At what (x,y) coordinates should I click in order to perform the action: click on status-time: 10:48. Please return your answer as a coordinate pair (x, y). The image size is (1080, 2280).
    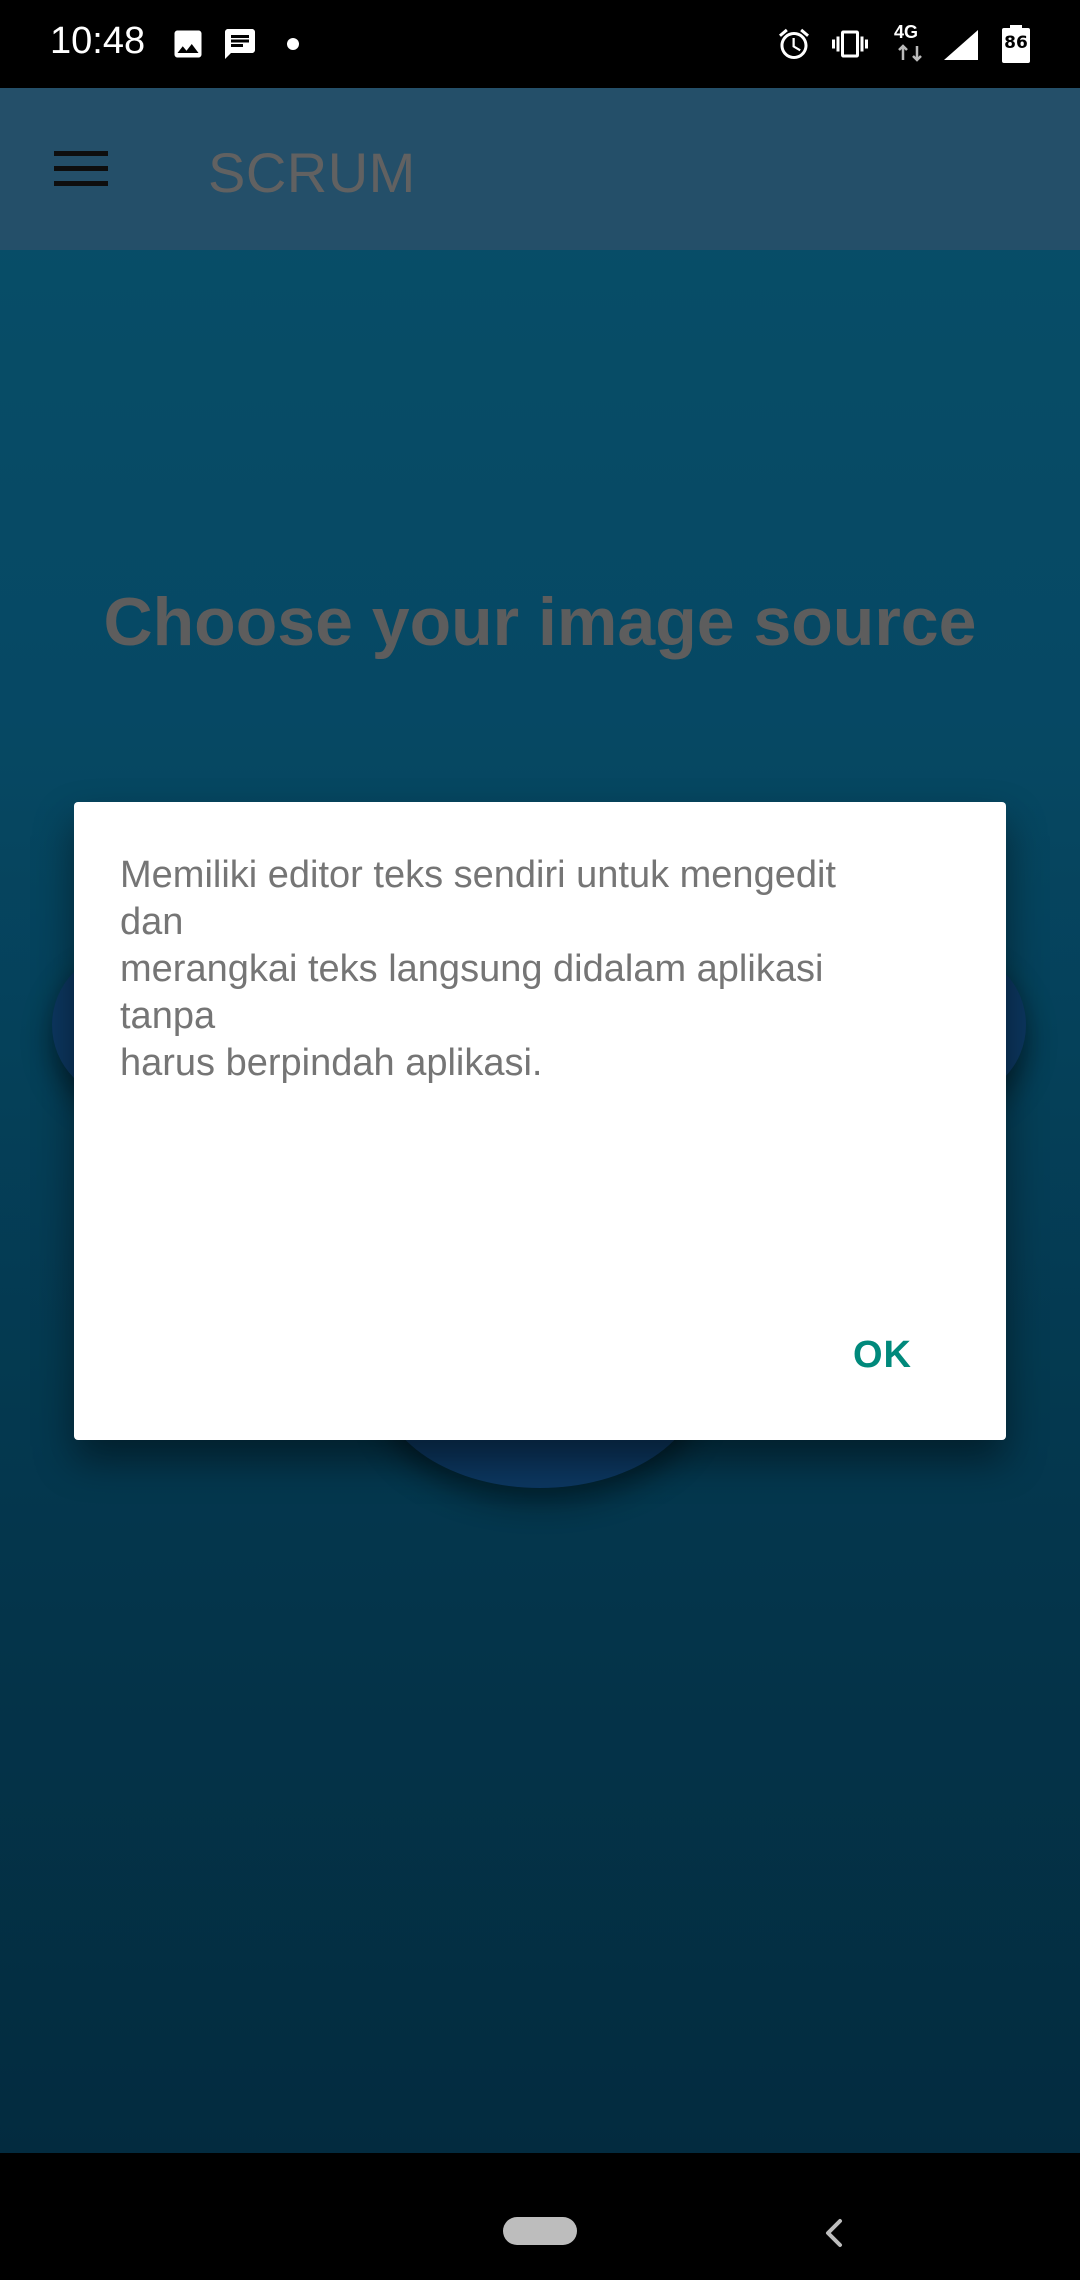
    Looking at the image, I should click on (98, 41).